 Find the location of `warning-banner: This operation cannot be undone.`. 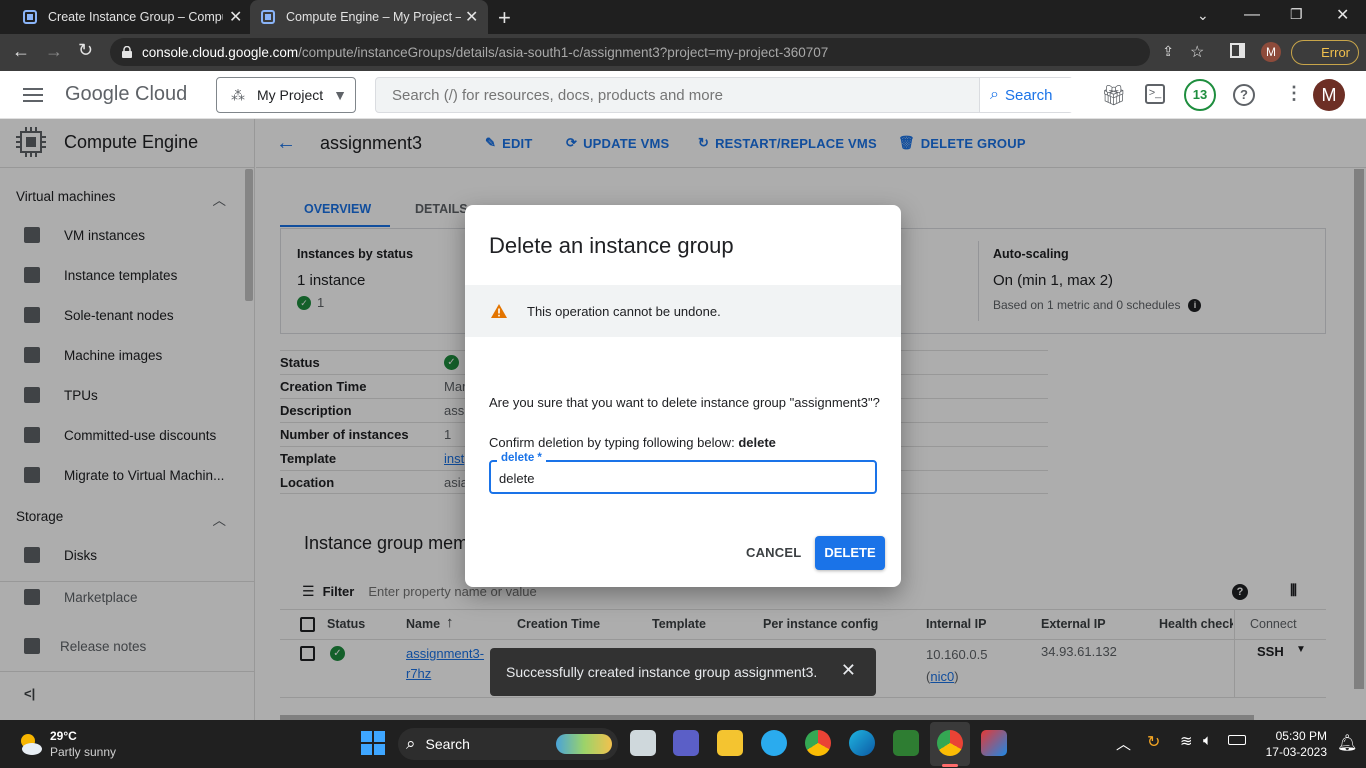

warning-banner: This operation cannot be undone. is located at coordinates (683, 311).